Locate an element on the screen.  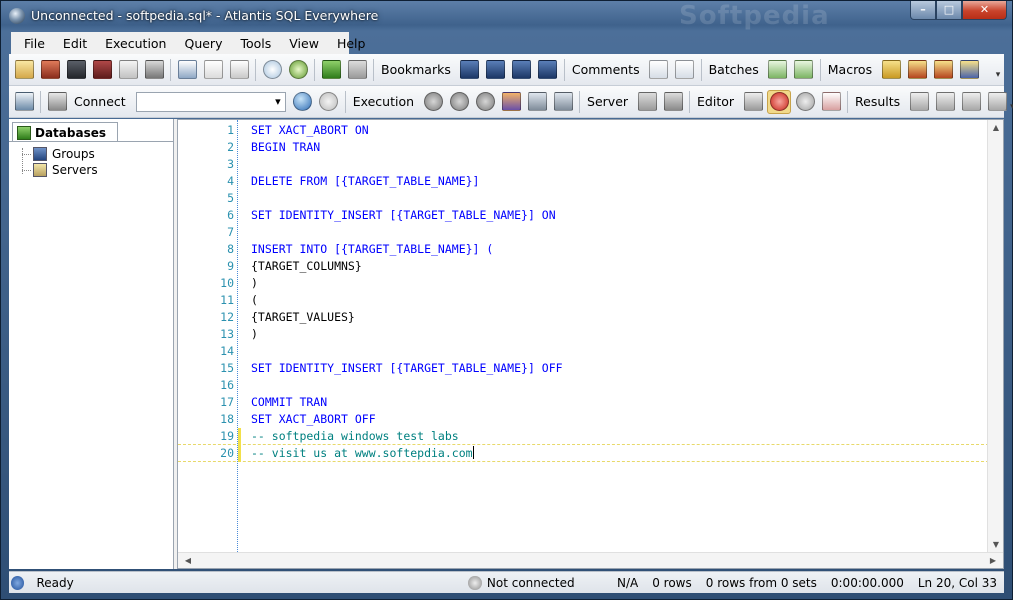
code-line: 8 INSERT INTO [{TARGET_TABLE_NAME}] ( is located at coordinates (583, 249).